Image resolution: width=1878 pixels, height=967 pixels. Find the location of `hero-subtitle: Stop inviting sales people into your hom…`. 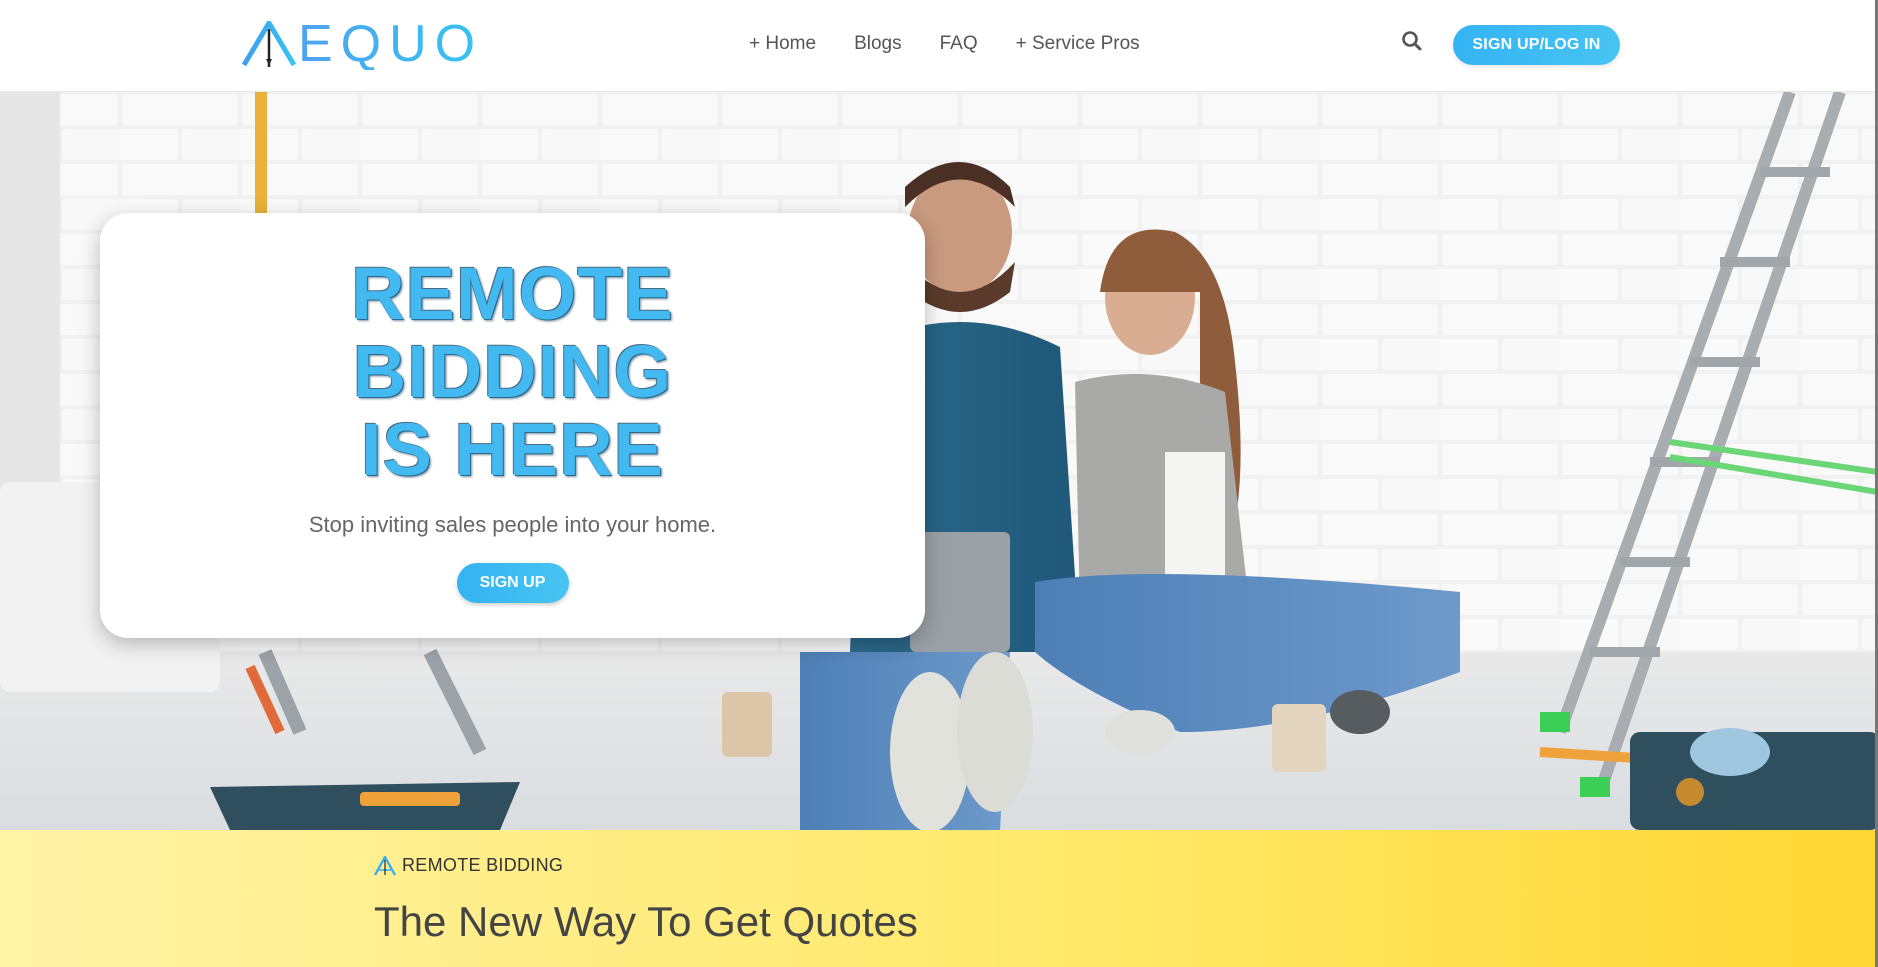

hero-subtitle: Stop inviting sales people into your hom… is located at coordinates (512, 524).